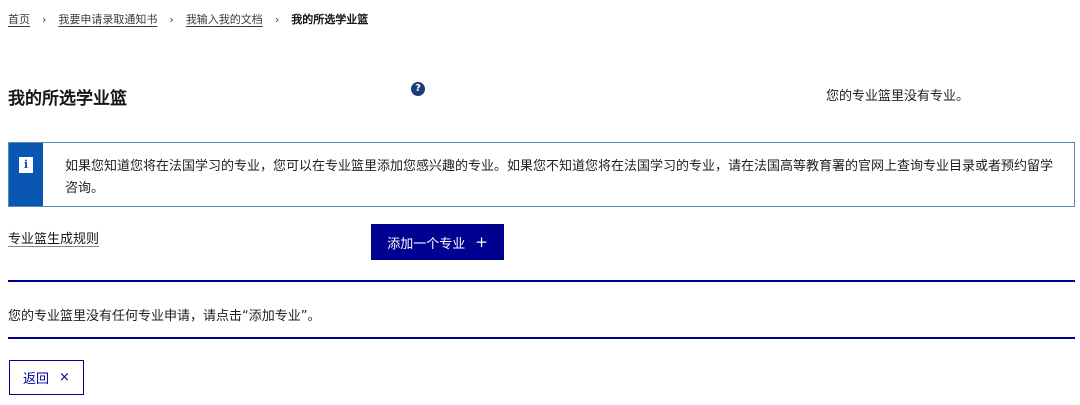  Describe the element at coordinates (224, 19) in the screenshot. I see `breadcrumb-enter-documents: 我输入我的文档` at that location.